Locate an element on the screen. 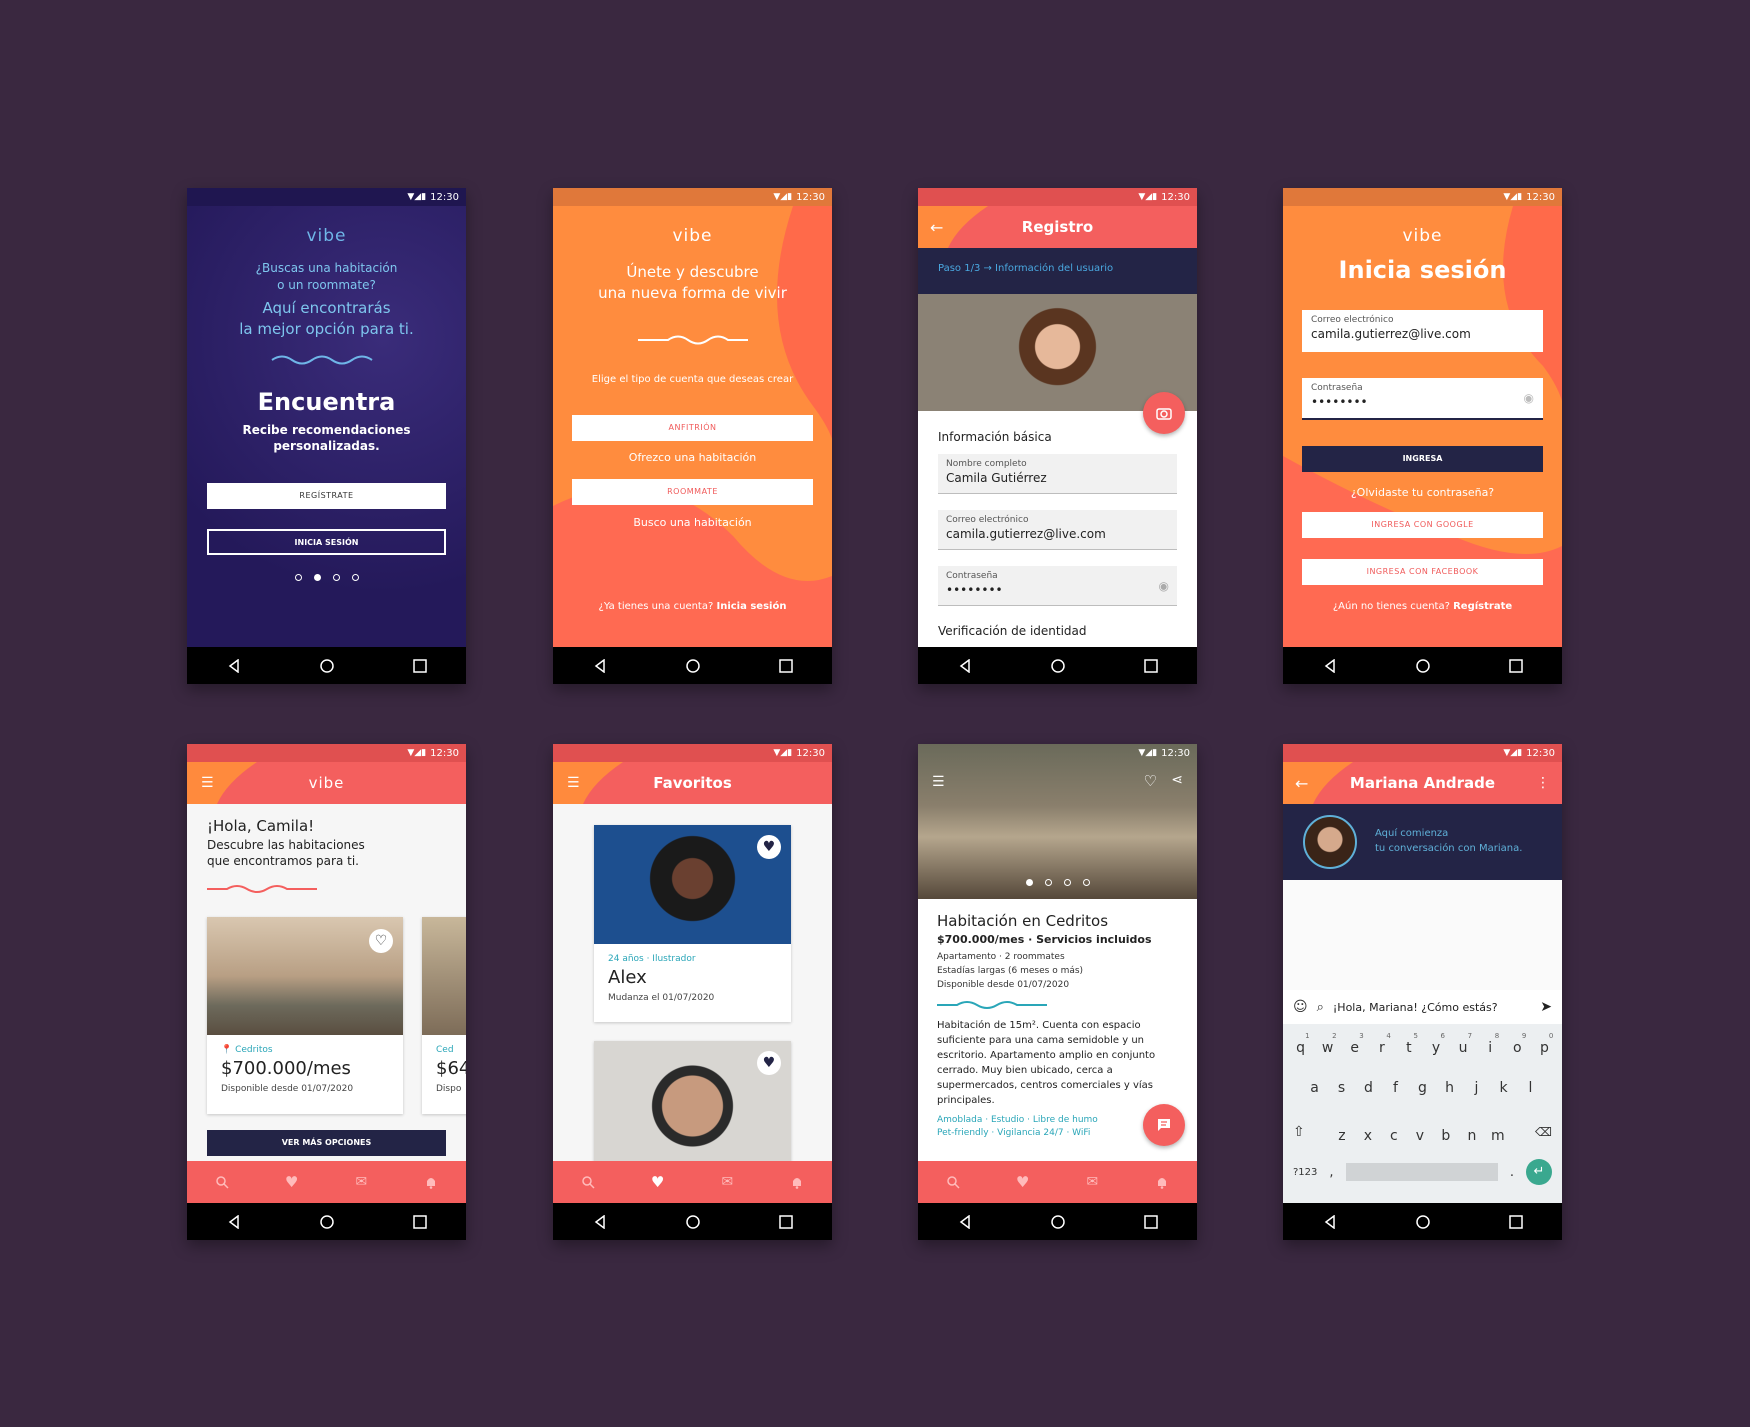  bell-icon is located at coordinates (797, 1182).